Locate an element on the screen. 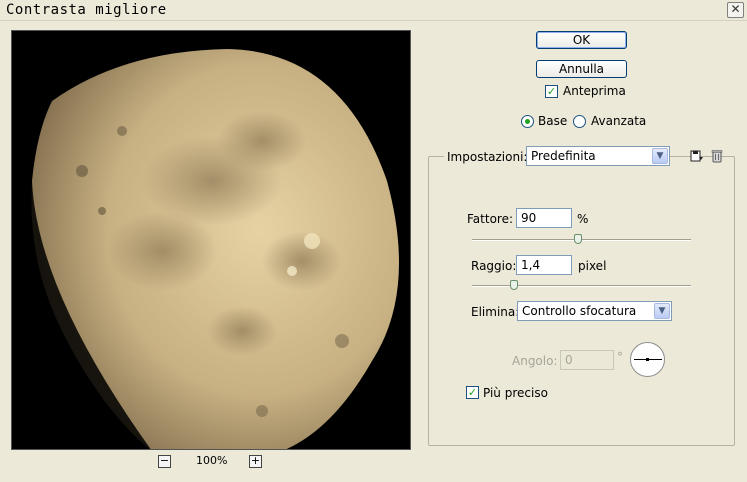 Image resolution: width=747 pixels, height=482 pixels. close-button: ✕ is located at coordinates (735, 10).